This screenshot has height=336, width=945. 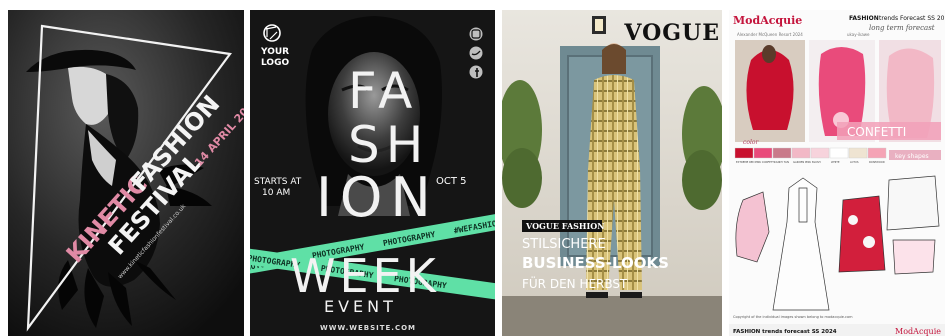 What do you see at coordinates (565, 226) in the screenshot?
I see `vogue-tag: VOGUE FASHION` at bounding box center [565, 226].